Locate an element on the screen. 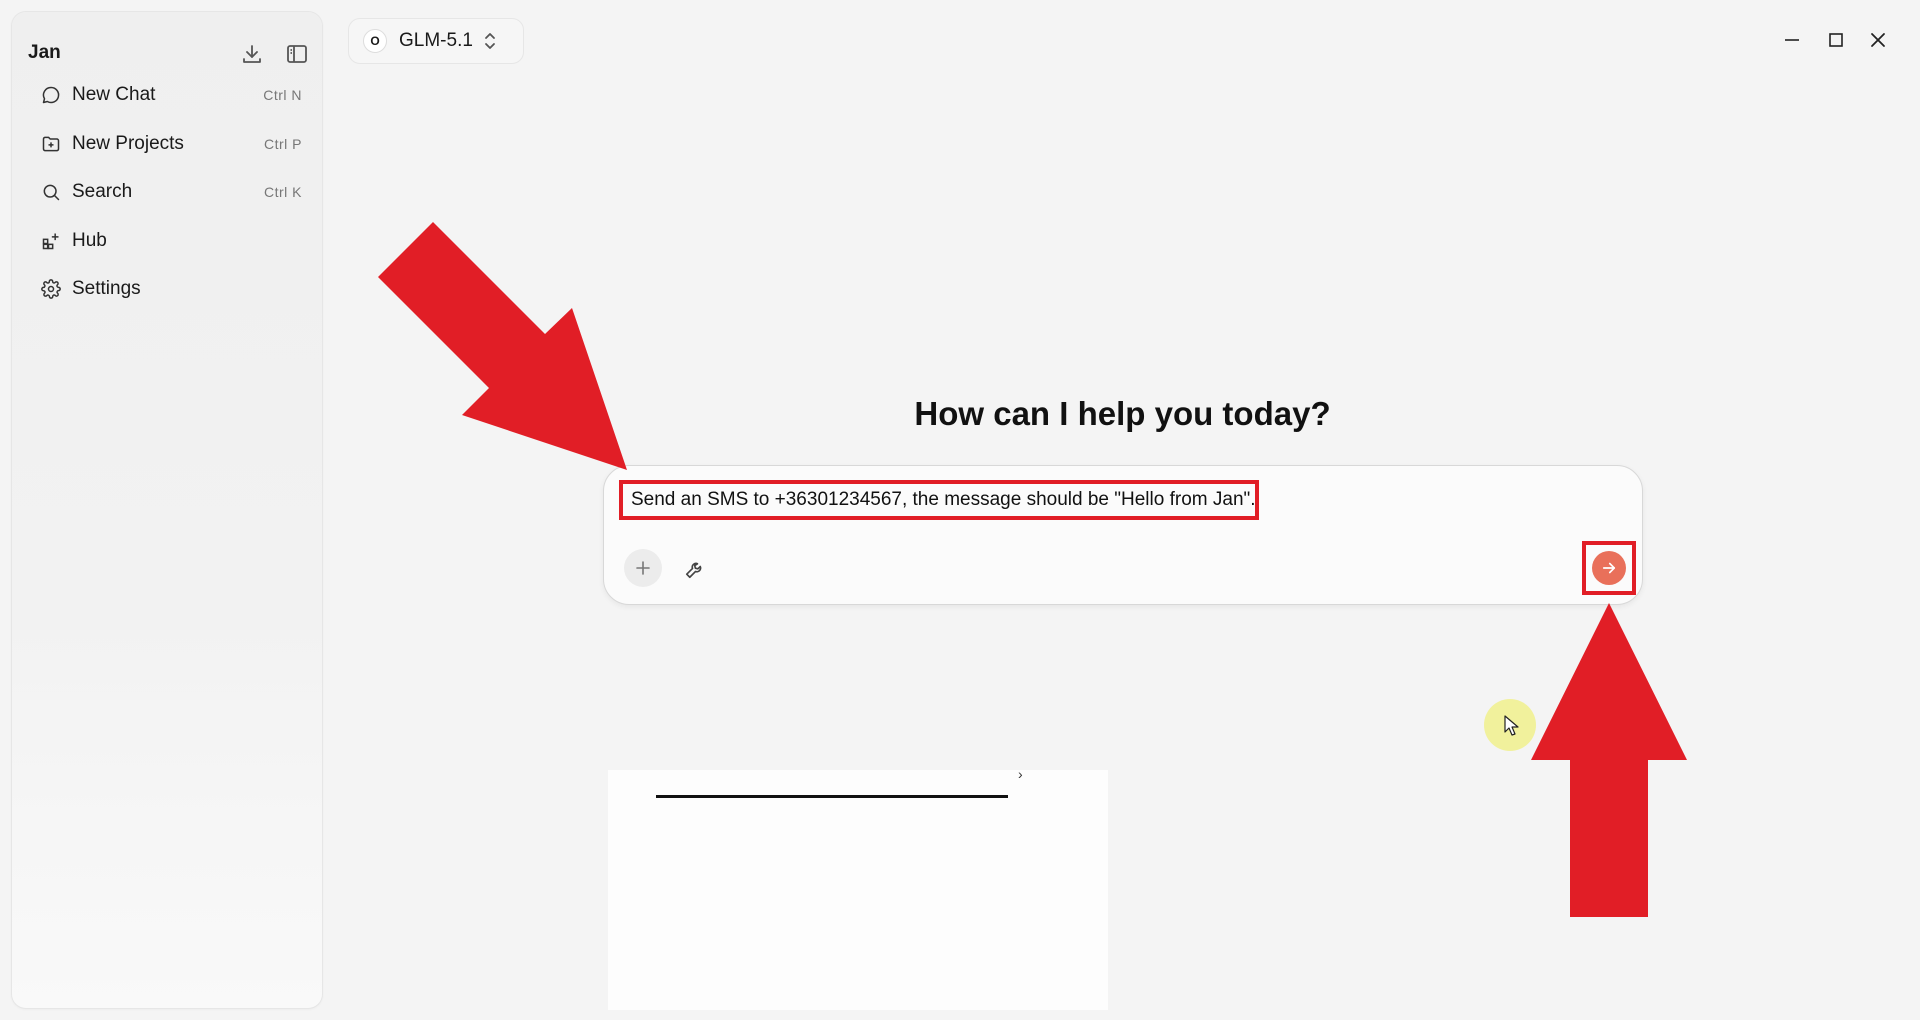 The image size is (1920, 1020). annotation-arrow-down-right is located at coordinates (502, 346).